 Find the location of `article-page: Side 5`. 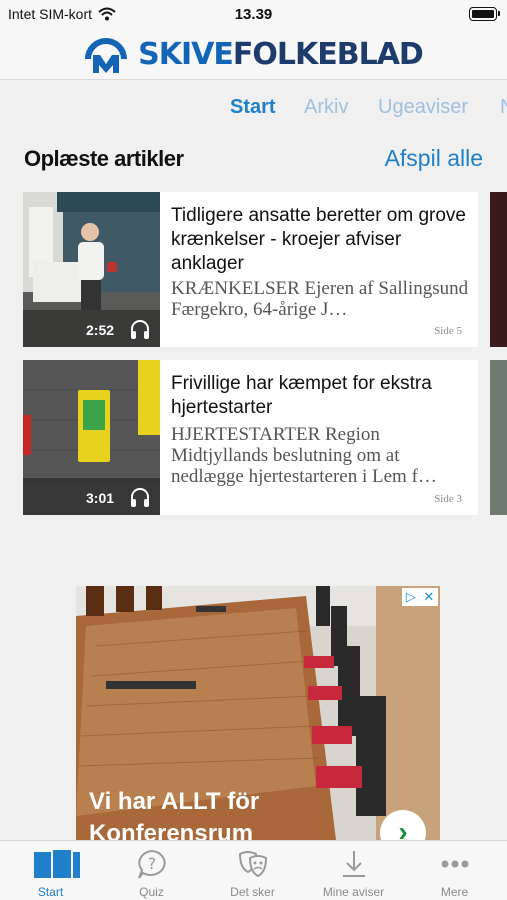

article-page: Side 5 is located at coordinates (448, 331).